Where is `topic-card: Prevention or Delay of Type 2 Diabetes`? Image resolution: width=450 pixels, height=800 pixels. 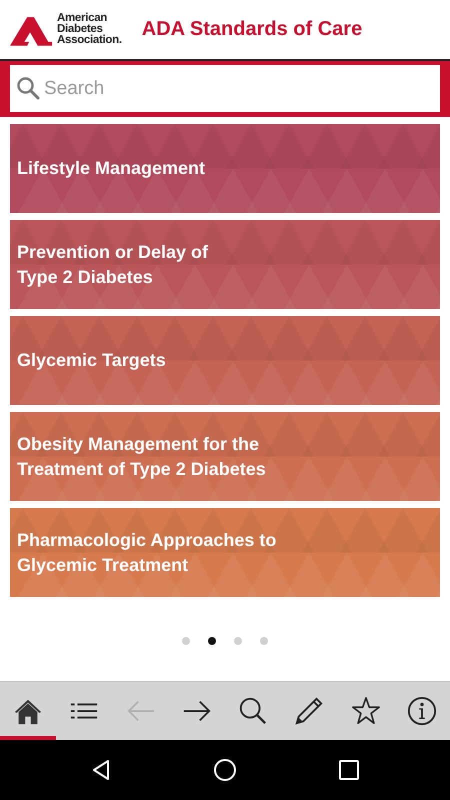 topic-card: Prevention or Delay of Type 2 Diabetes is located at coordinates (225, 264).